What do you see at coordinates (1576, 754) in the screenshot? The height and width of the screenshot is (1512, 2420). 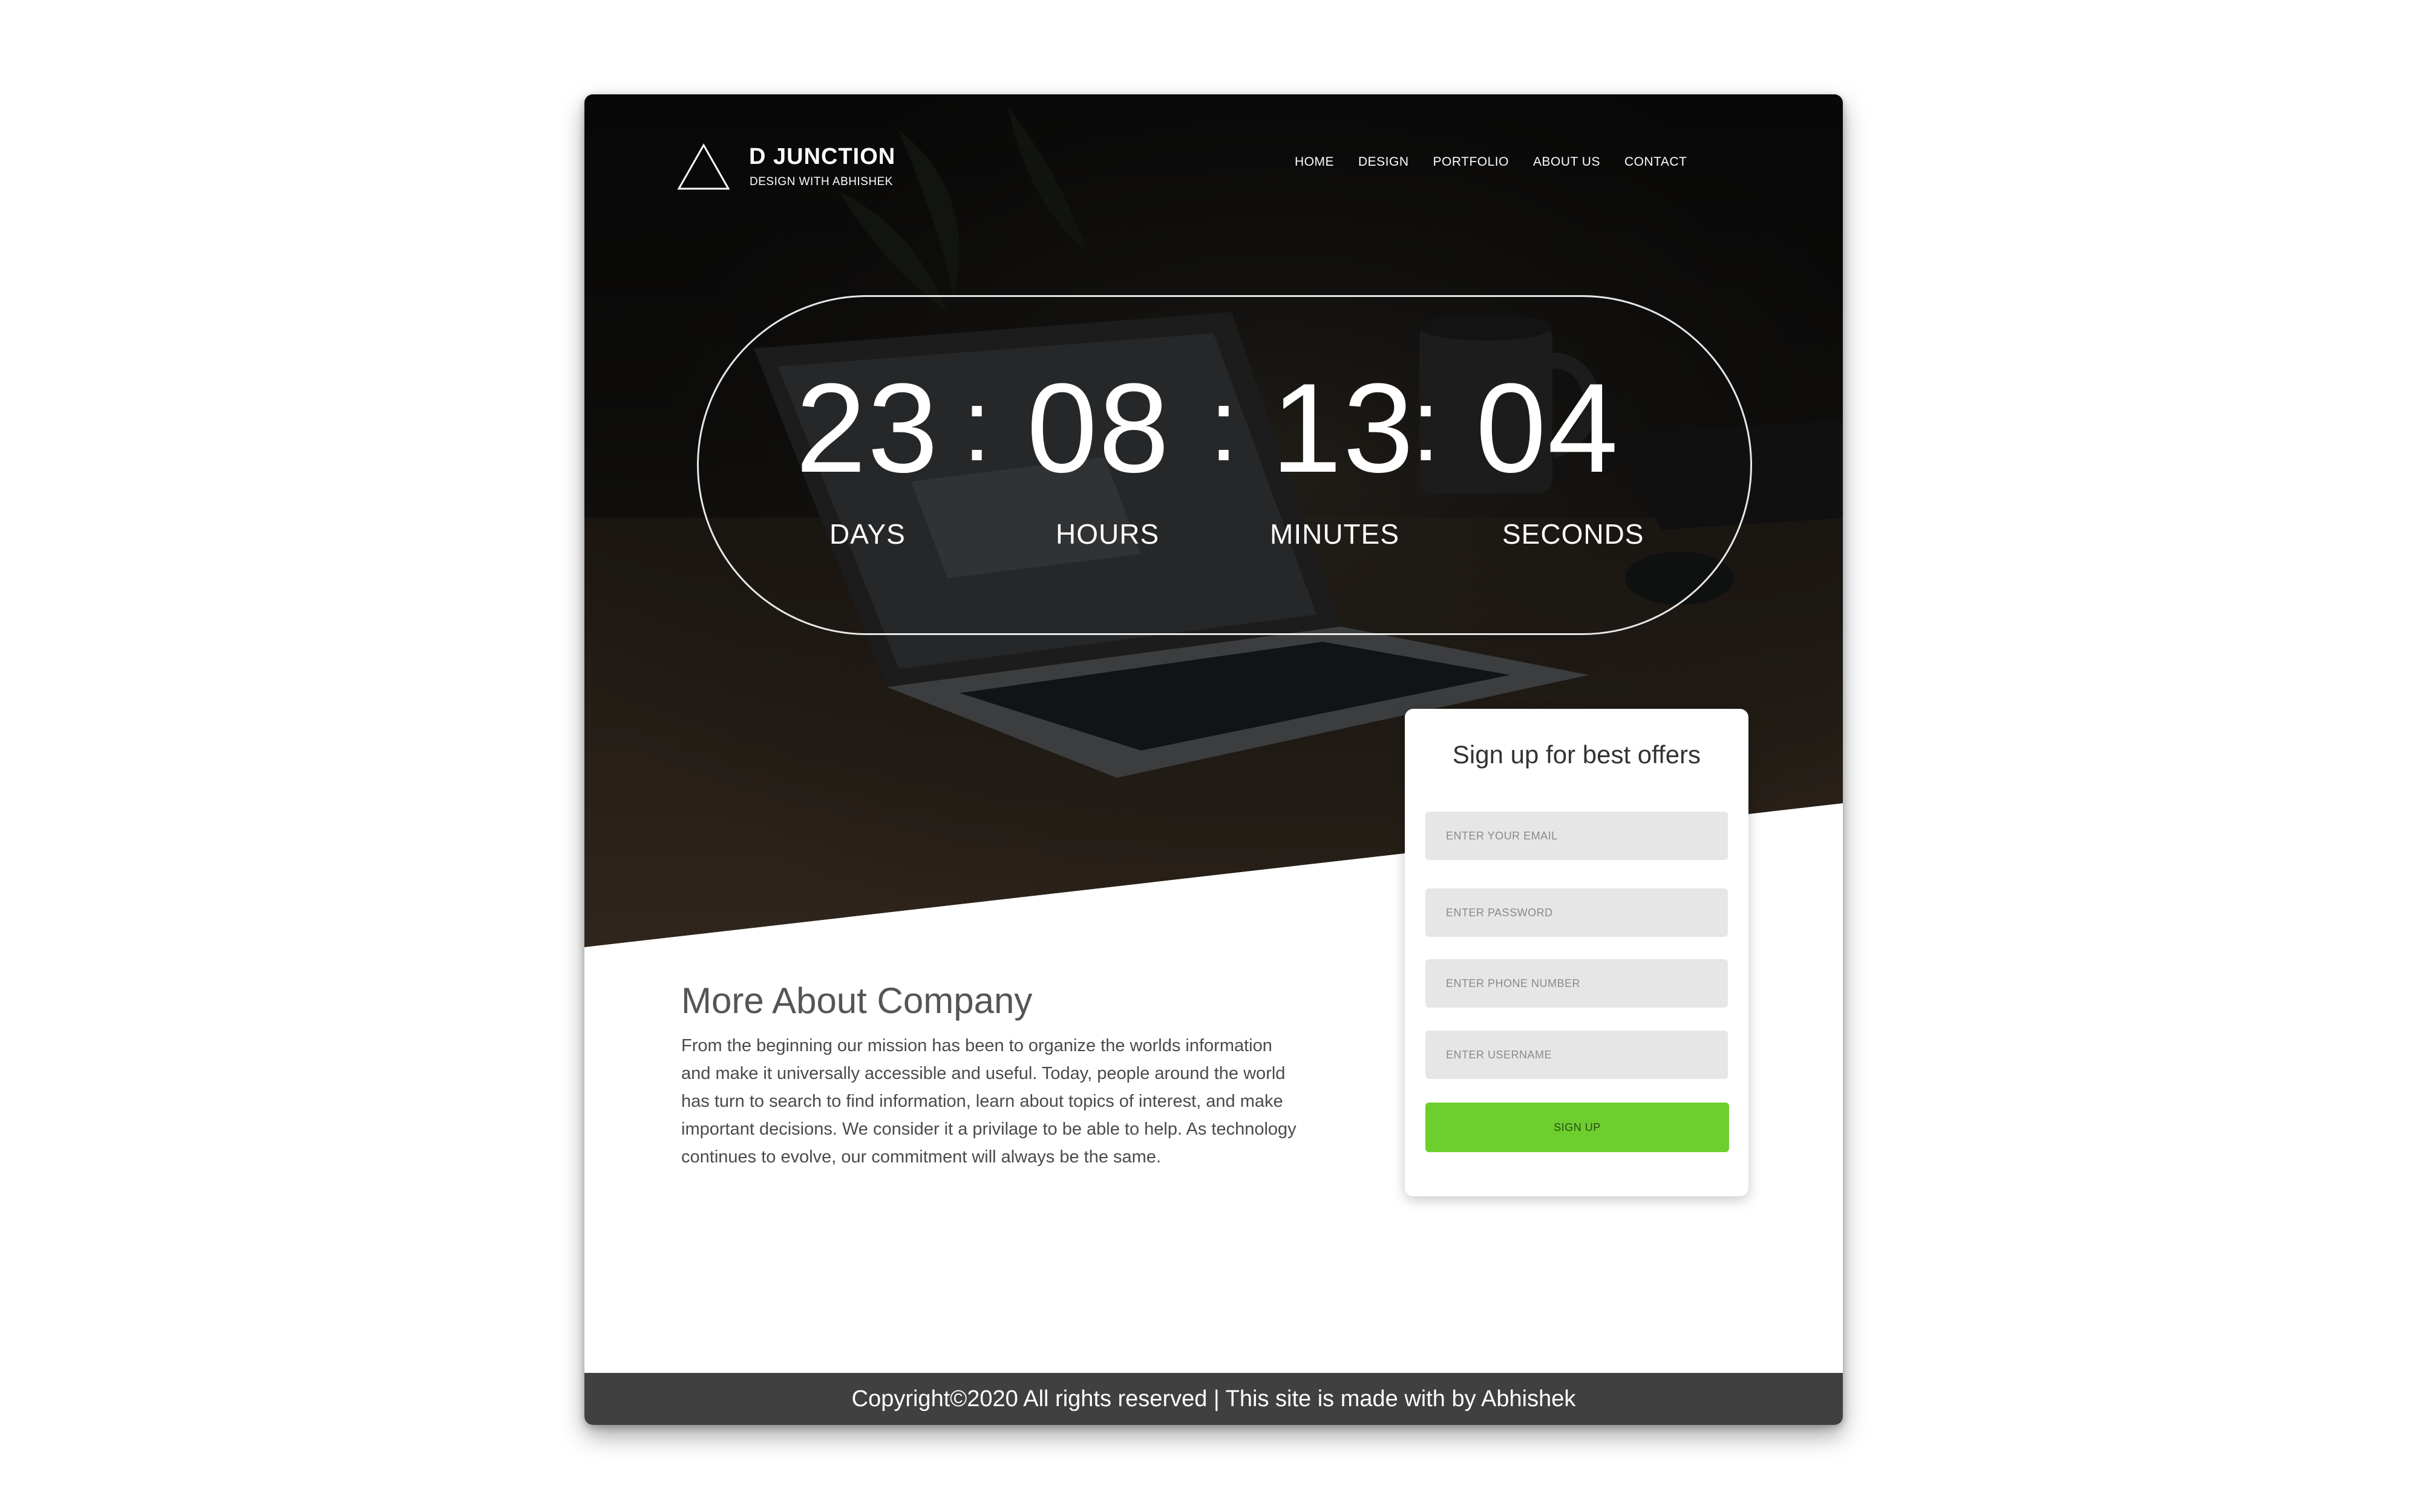 I see `signup-title: Sign up for best offers` at bounding box center [1576, 754].